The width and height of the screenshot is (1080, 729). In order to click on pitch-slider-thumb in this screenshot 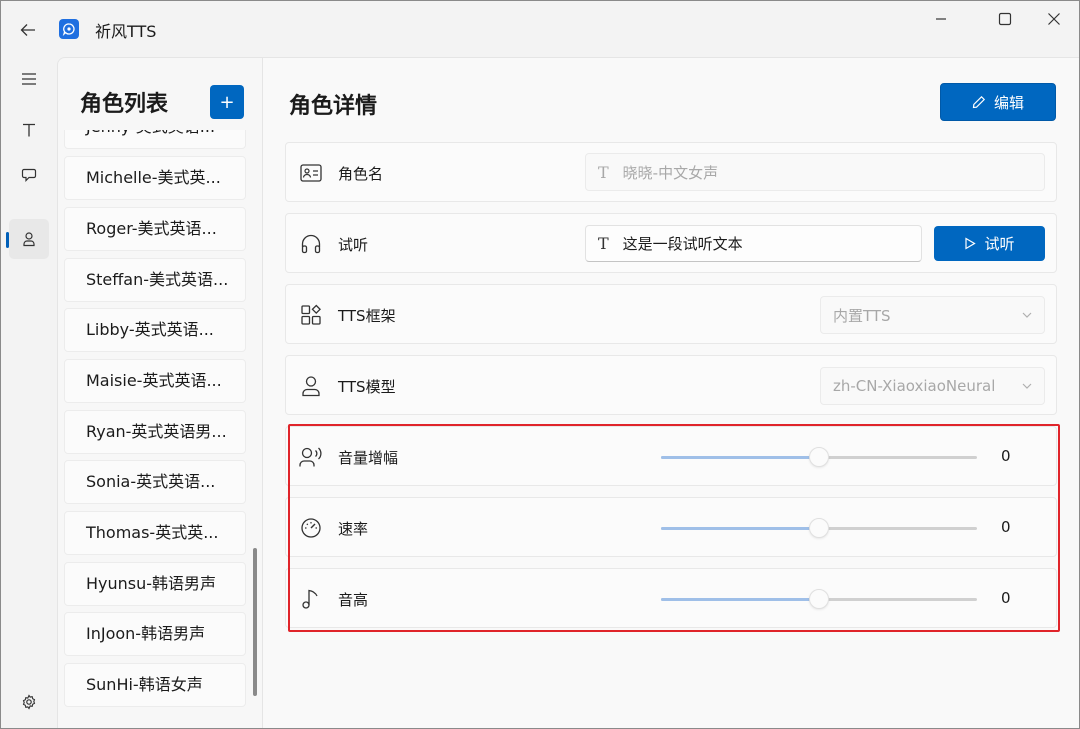, I will do `click(819, 599)`.